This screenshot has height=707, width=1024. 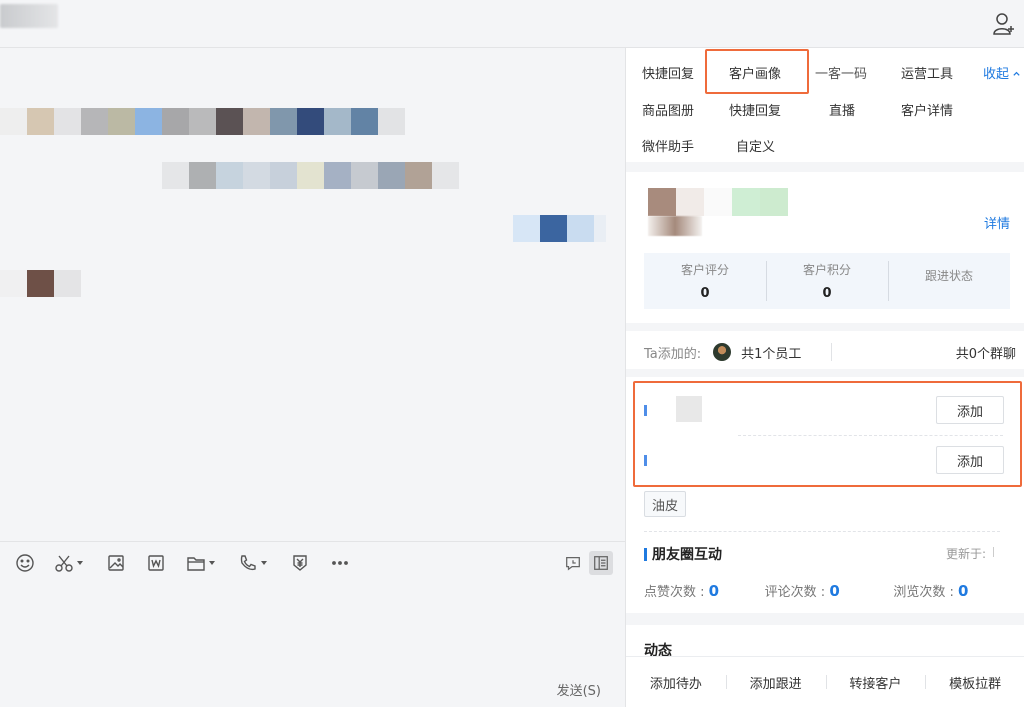 What do you see at coordinates (875, 682) in the screenshot?
I see `transfer-customer-button: 转接客户` at bounding box center [875, 682].